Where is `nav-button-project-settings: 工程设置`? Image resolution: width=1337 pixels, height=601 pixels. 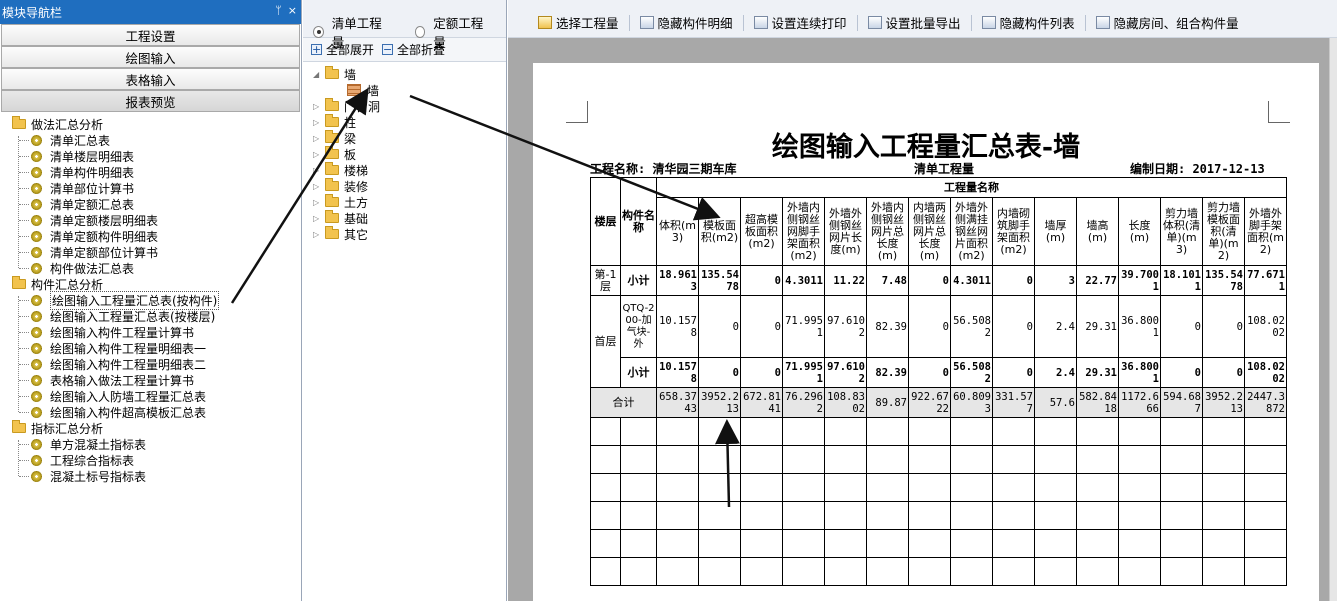 nav-button-project-settings: 工程设置 is located at coordinates (150, 35).